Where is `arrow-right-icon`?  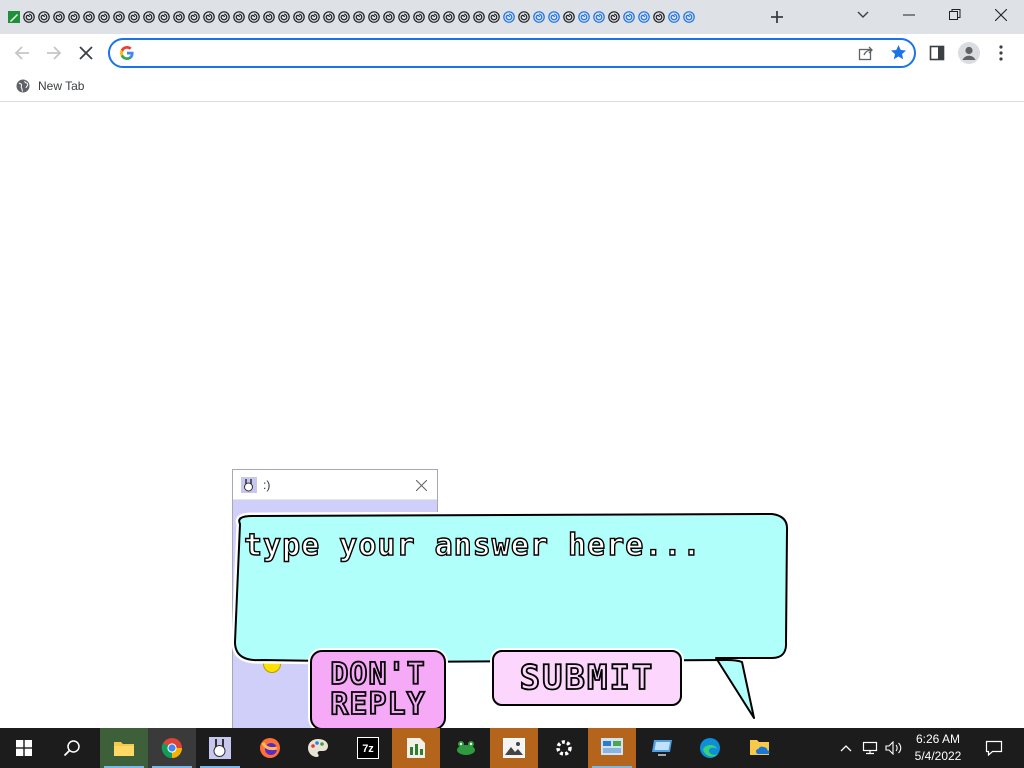 arrow-right-icon is located at coordinates (54, 53).